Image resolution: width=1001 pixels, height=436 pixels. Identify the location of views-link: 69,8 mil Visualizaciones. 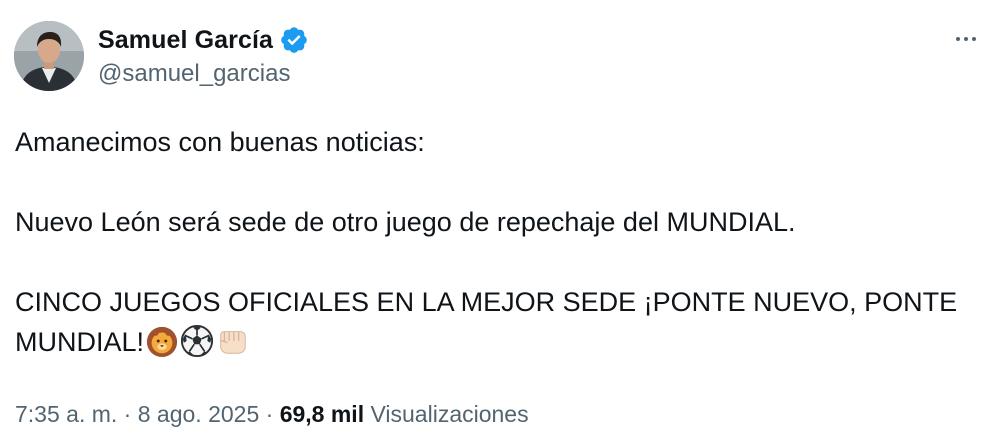
(404, 414).